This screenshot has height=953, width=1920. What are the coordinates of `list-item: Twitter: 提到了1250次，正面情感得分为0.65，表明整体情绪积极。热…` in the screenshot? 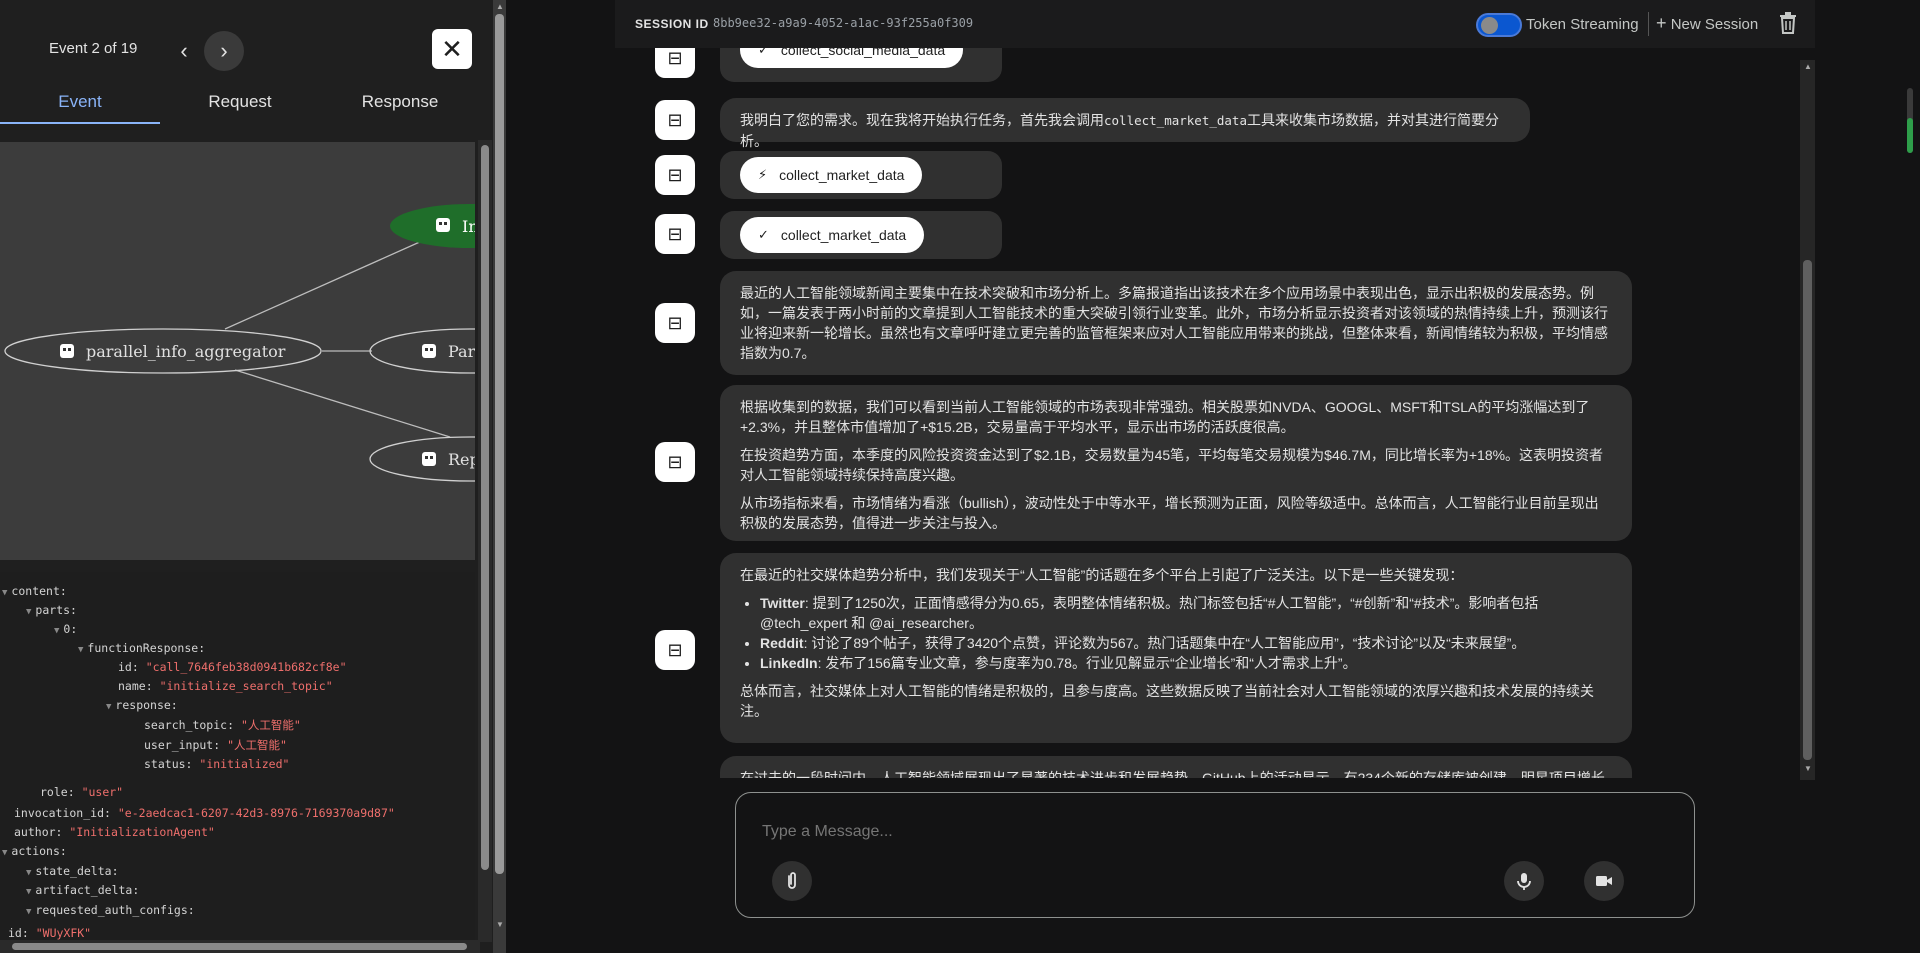 It's located at (1186, 613).